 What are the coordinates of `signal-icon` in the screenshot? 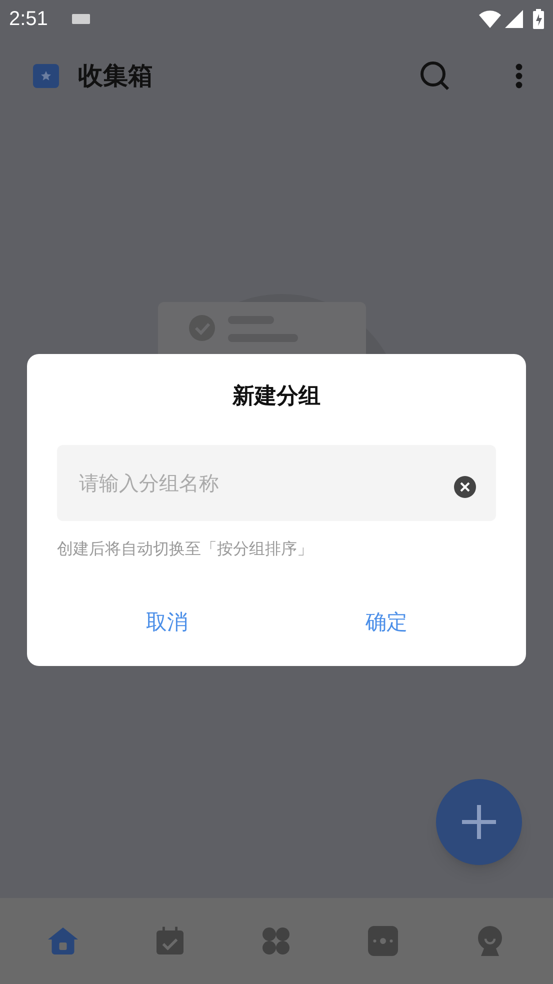 It's located at (514, 19).